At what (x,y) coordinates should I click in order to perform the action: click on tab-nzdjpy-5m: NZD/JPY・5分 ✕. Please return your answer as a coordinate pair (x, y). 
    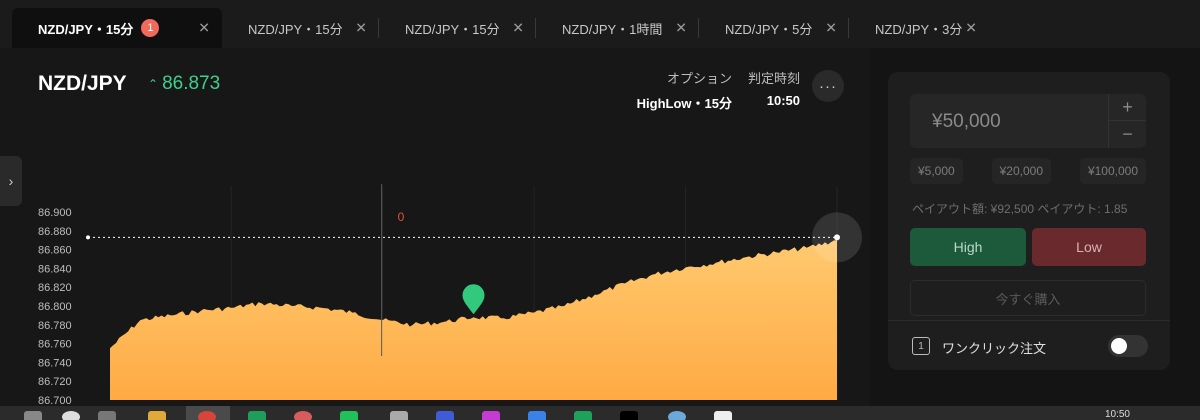
    Looking at the image, I should click on (774, 28).